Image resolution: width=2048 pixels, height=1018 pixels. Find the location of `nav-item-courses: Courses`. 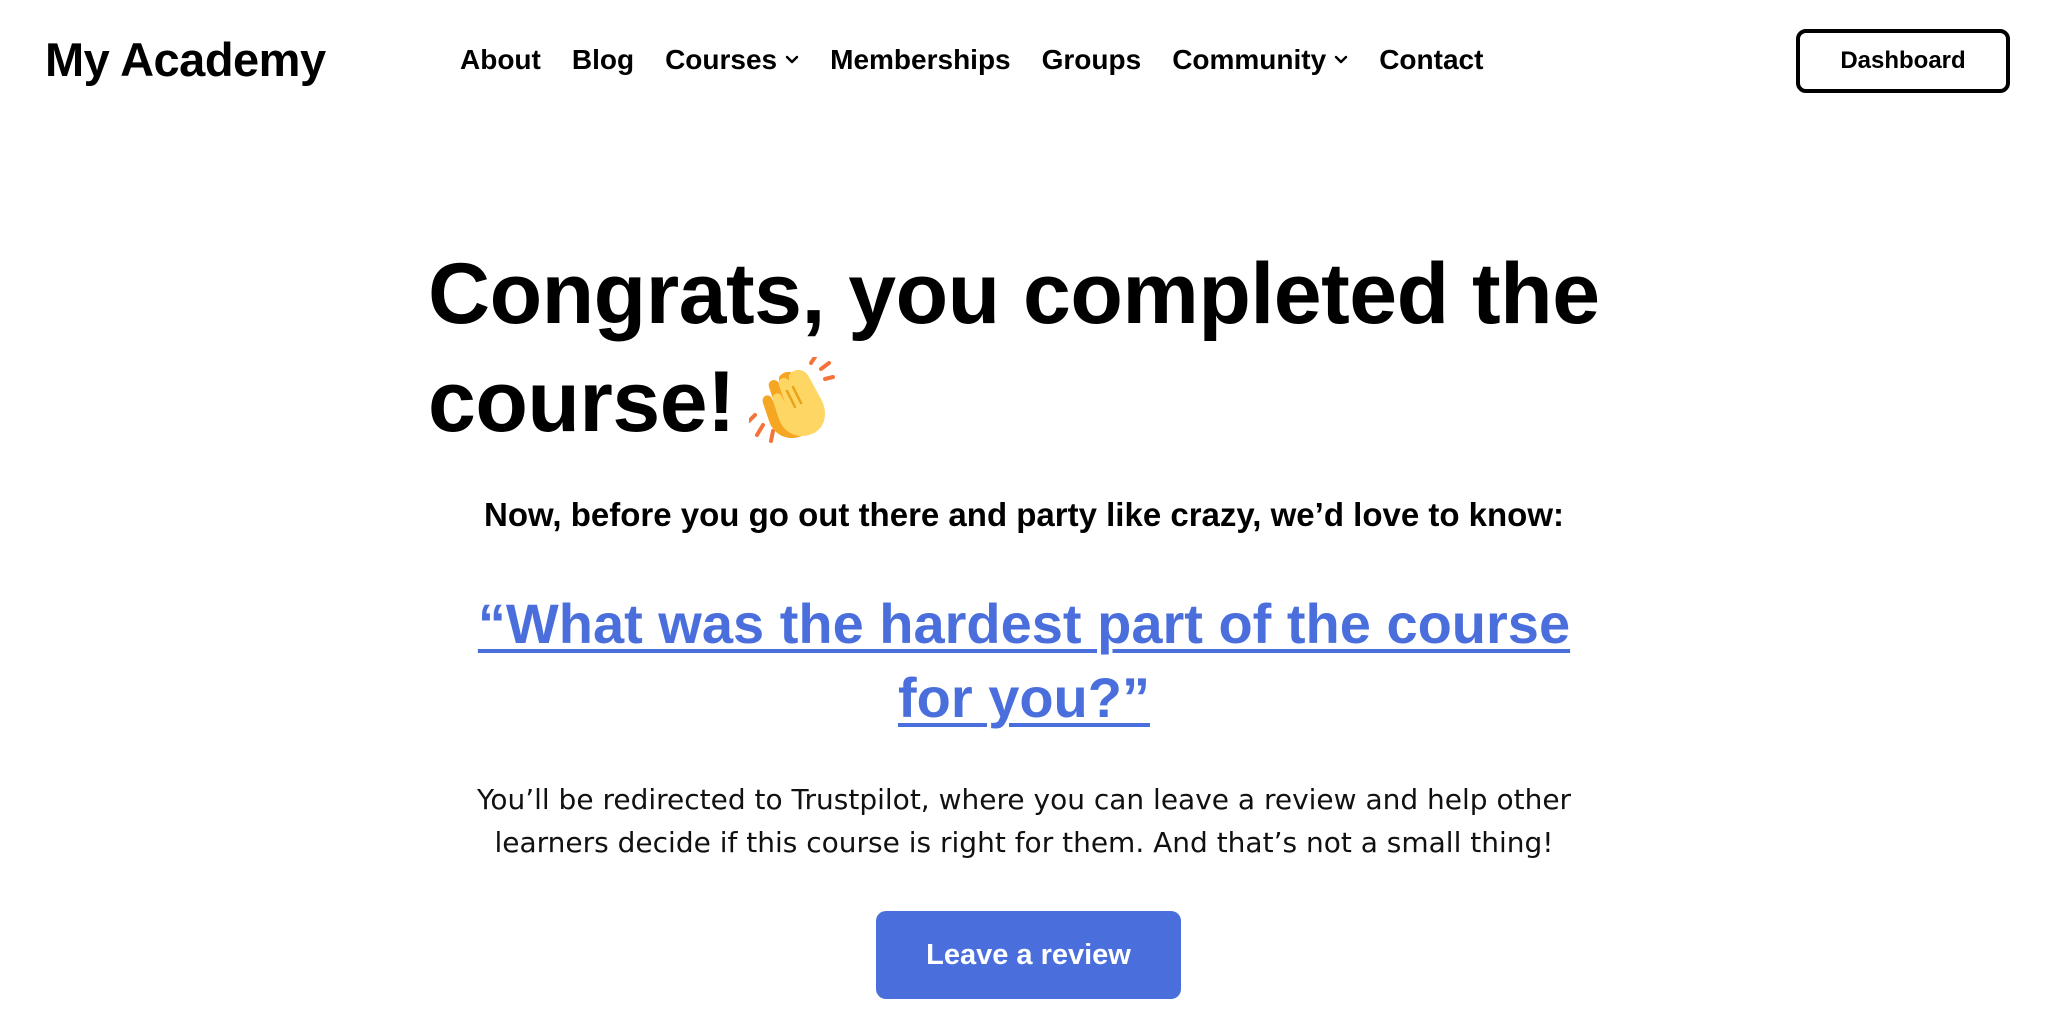

nav-item-courses: Courses is located at coordinates (732, 60).